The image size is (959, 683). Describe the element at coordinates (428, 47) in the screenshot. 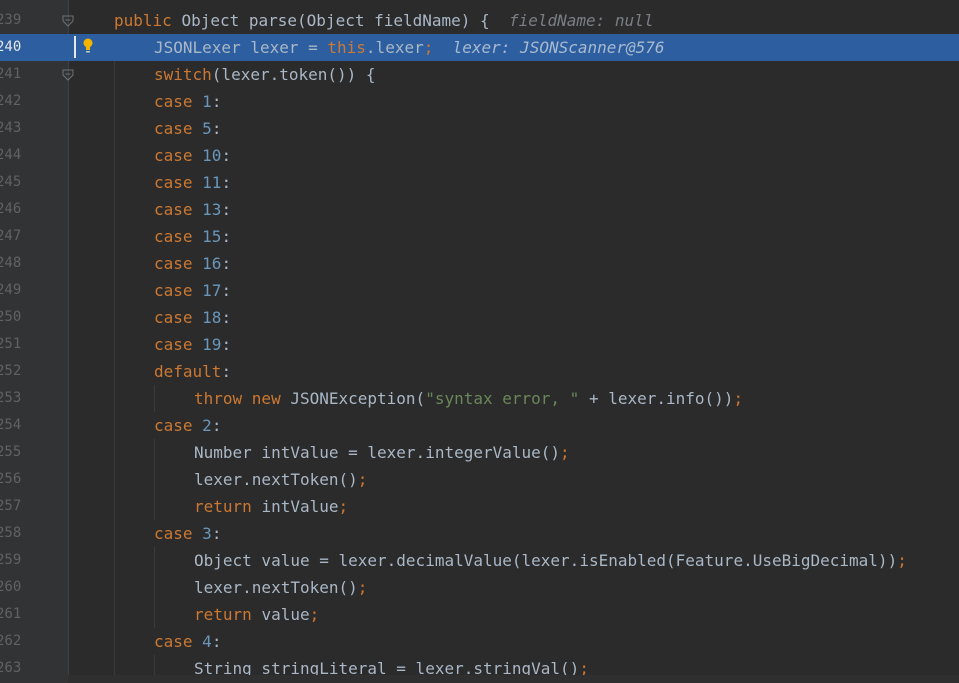

I see `code-token: ;` at that location.